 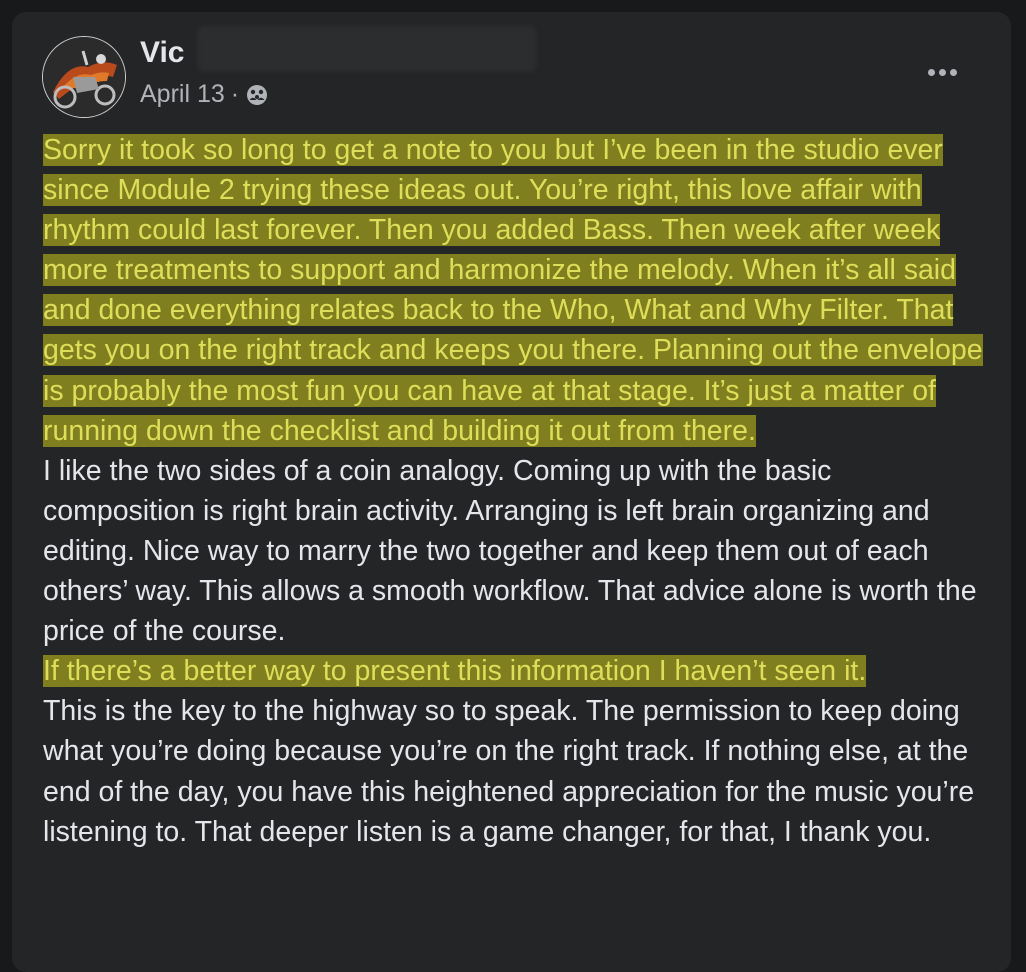 I want to click on motorcycle-avatar-image, so click(x=84, y=77).